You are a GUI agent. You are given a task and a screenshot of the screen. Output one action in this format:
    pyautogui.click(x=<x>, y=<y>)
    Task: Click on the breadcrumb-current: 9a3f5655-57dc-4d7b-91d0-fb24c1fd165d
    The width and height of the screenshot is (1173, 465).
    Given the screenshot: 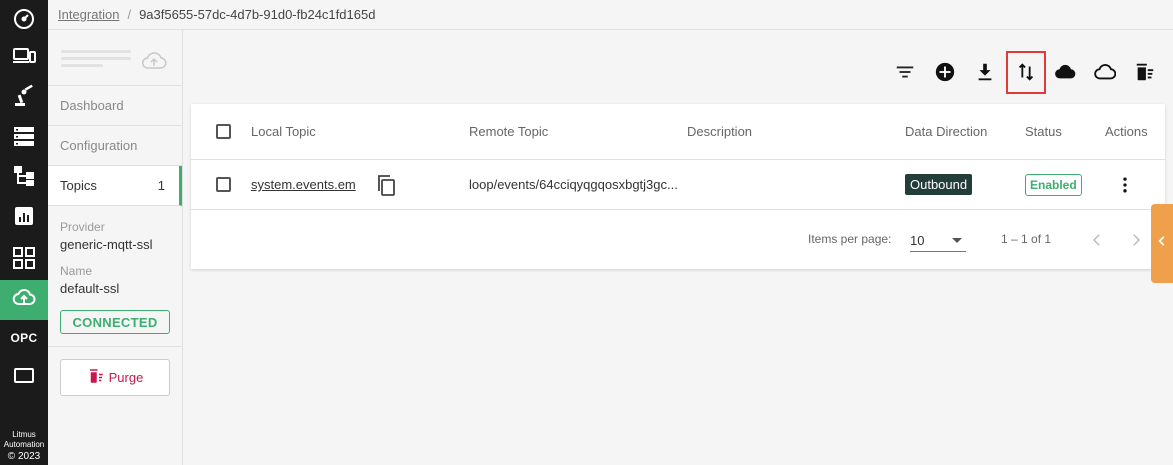 What is the action you would take?
    pyautogui.click(x=257, y=14)
    